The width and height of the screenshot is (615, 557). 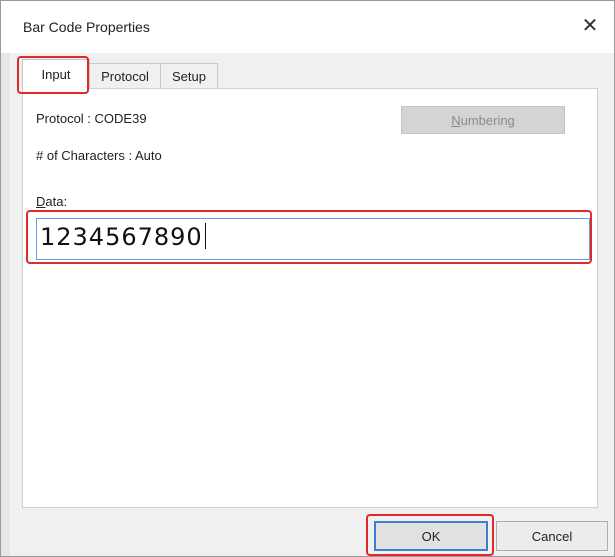 I want to click on cancel-button: Cancel, so click(x=552, y=536).